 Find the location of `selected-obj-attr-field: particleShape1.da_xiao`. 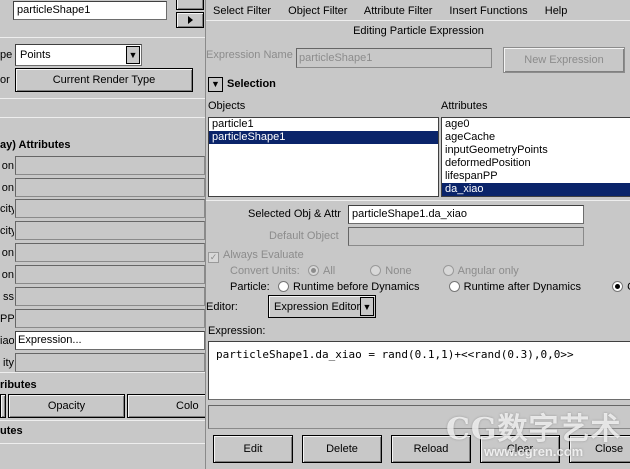

selected-obj-attr-field: particleShape1.da_xiao is located at coordinates (466, 214).